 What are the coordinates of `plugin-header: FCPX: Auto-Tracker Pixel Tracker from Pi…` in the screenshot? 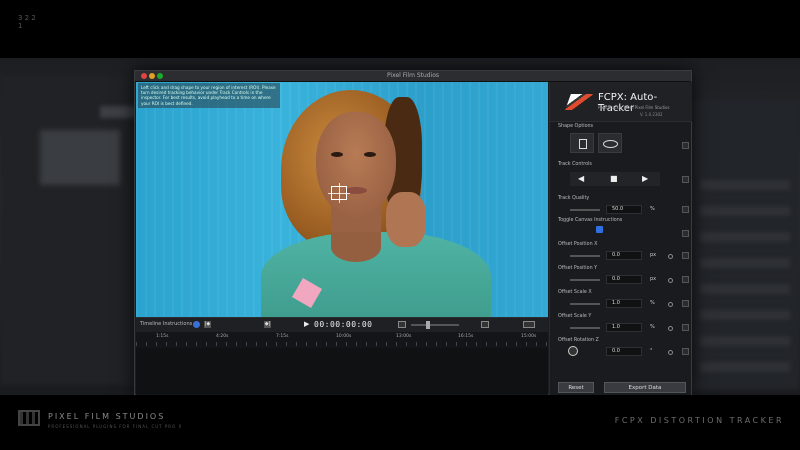 It's located at (621, 102).